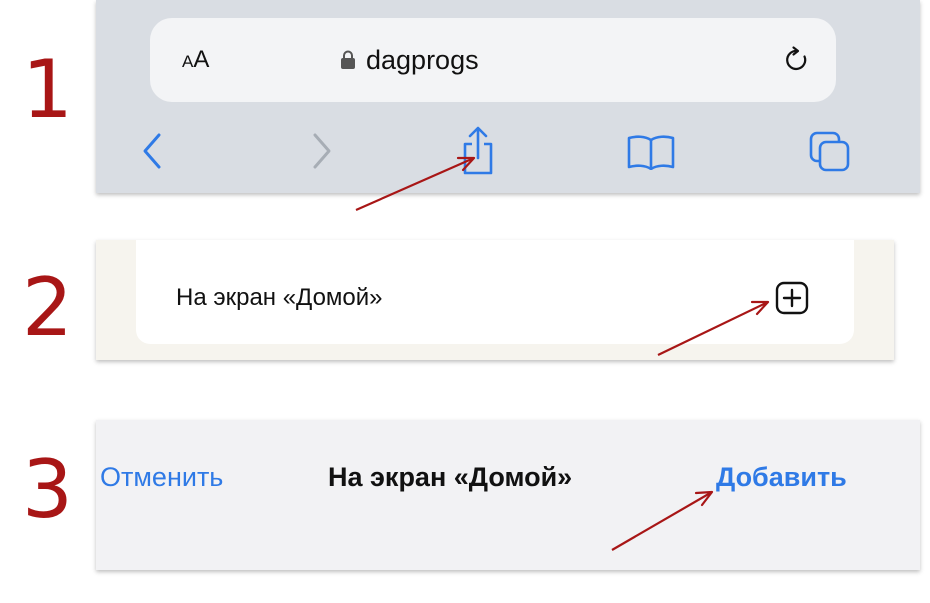 The width and height of the screenshot is (930, 603). Describe the element at coordinates (47, 89) in the screenshot. I see `step-number-1: 1` at that location.